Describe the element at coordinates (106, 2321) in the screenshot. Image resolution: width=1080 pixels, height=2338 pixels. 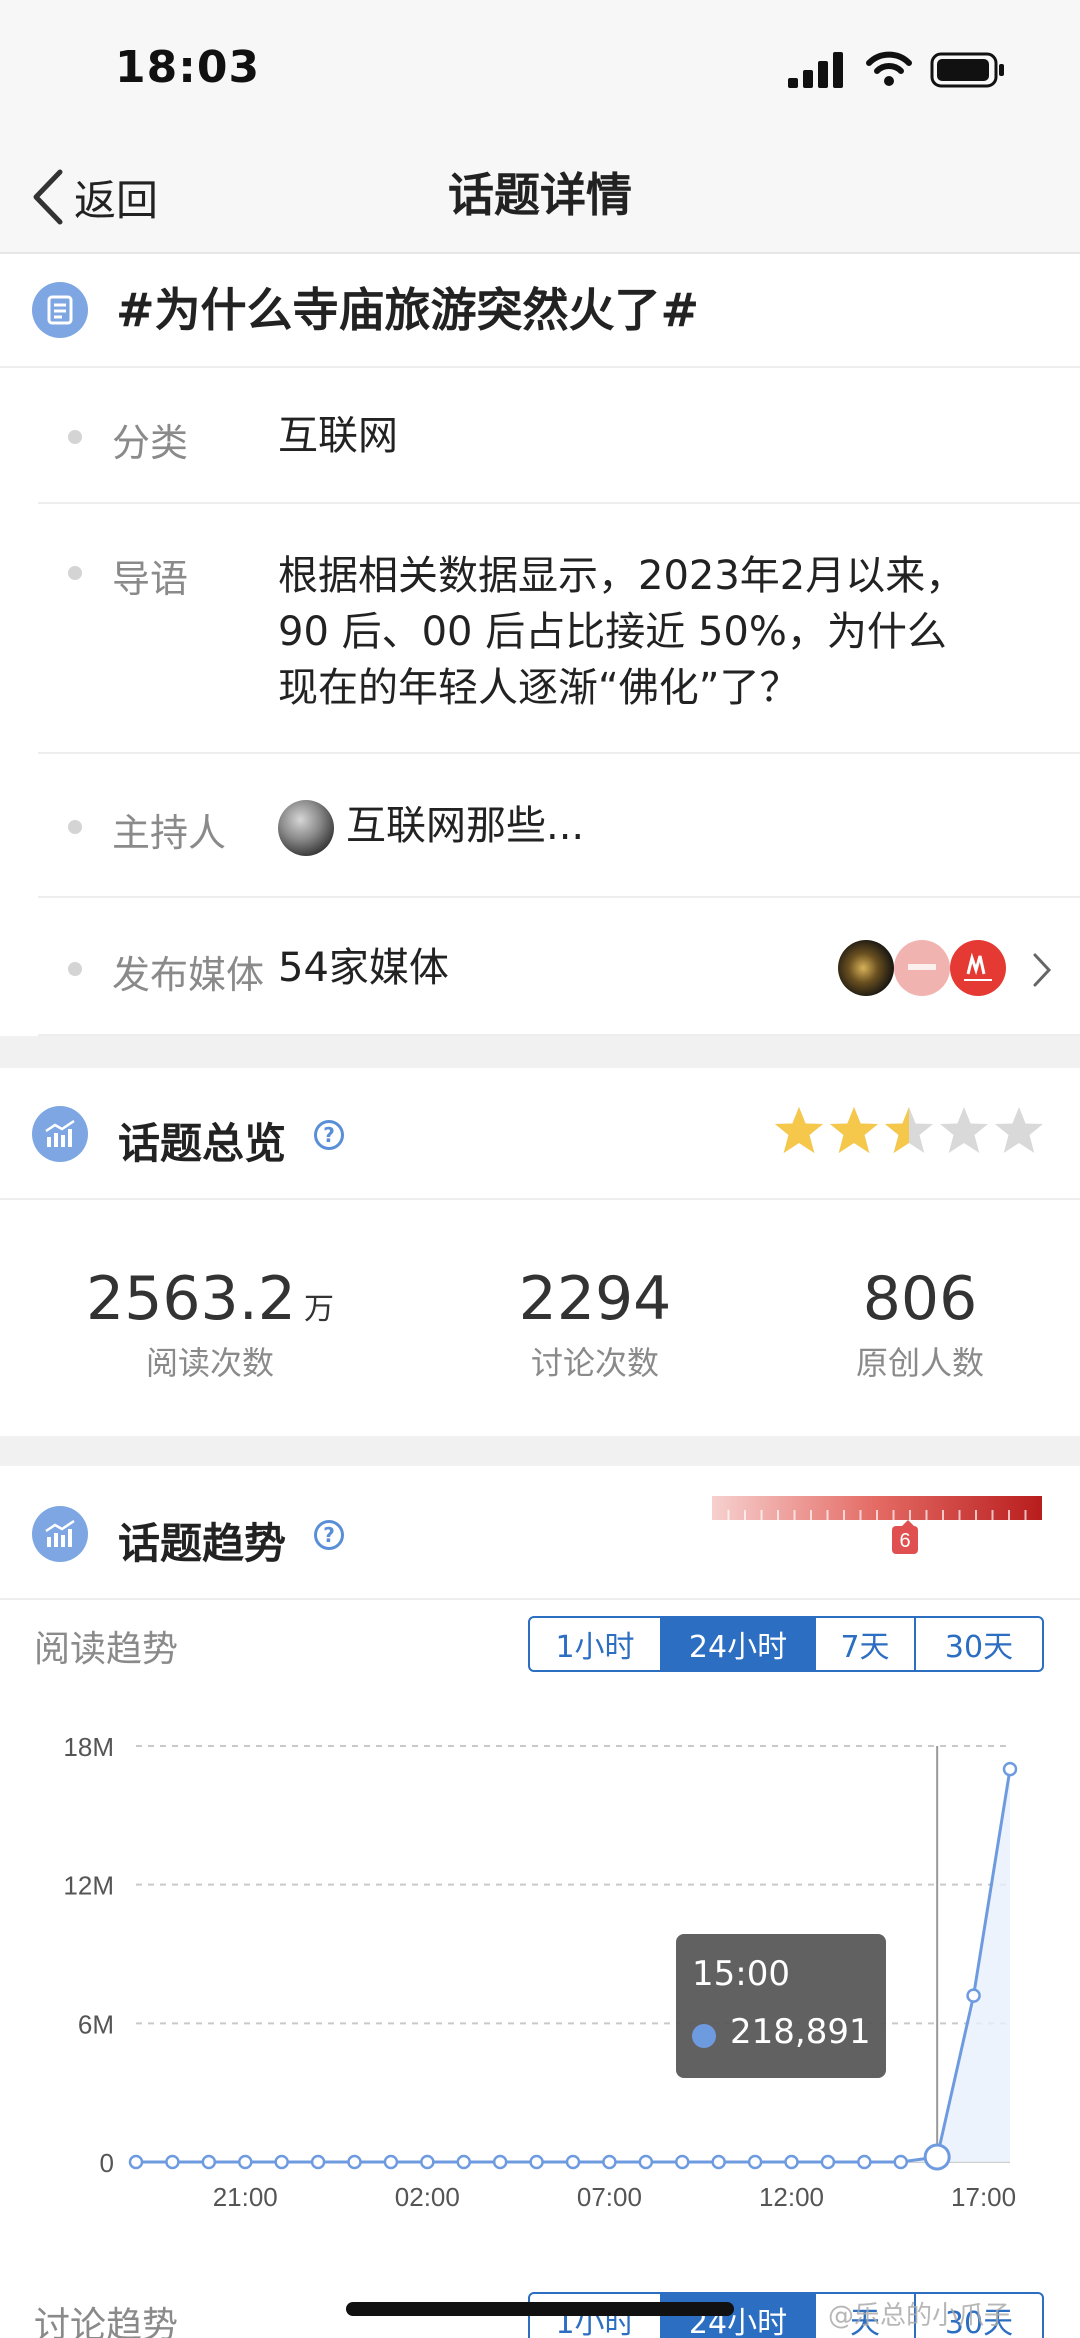
I see `discuss-trend-label: 讨论趋势` at that location.